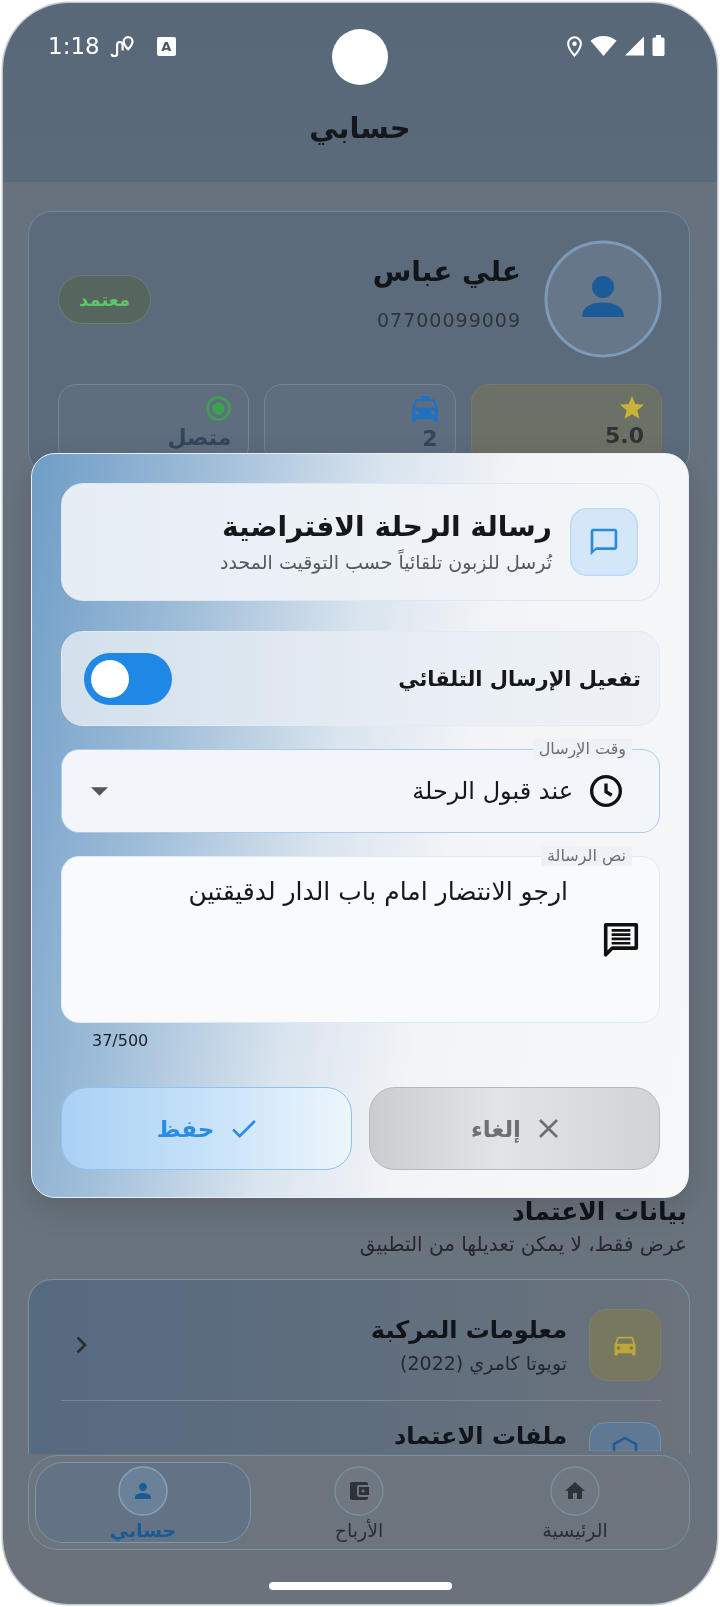 The width and height of the screenshot is (720, 1607). Describe the element at coordinates (658, 46) in the screenshot. I see `battery-icon` at that location.